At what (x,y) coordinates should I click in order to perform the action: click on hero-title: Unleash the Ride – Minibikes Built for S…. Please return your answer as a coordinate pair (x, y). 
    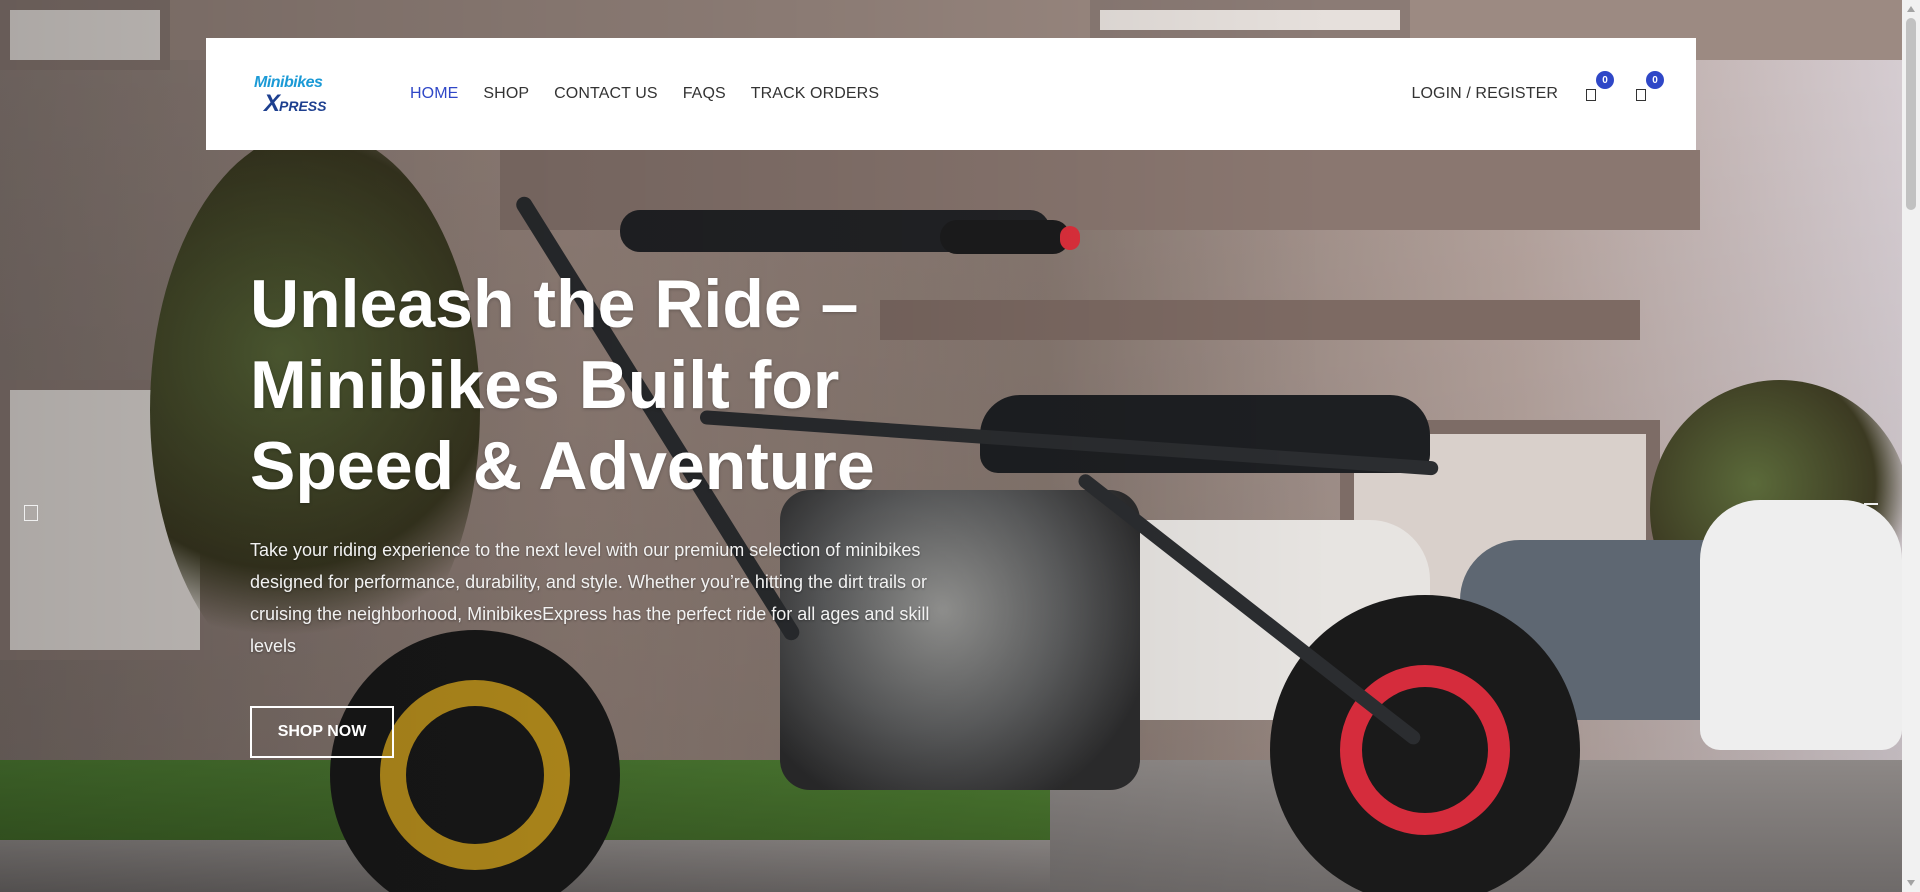
    Looking at the image, I should click on (562, 385).